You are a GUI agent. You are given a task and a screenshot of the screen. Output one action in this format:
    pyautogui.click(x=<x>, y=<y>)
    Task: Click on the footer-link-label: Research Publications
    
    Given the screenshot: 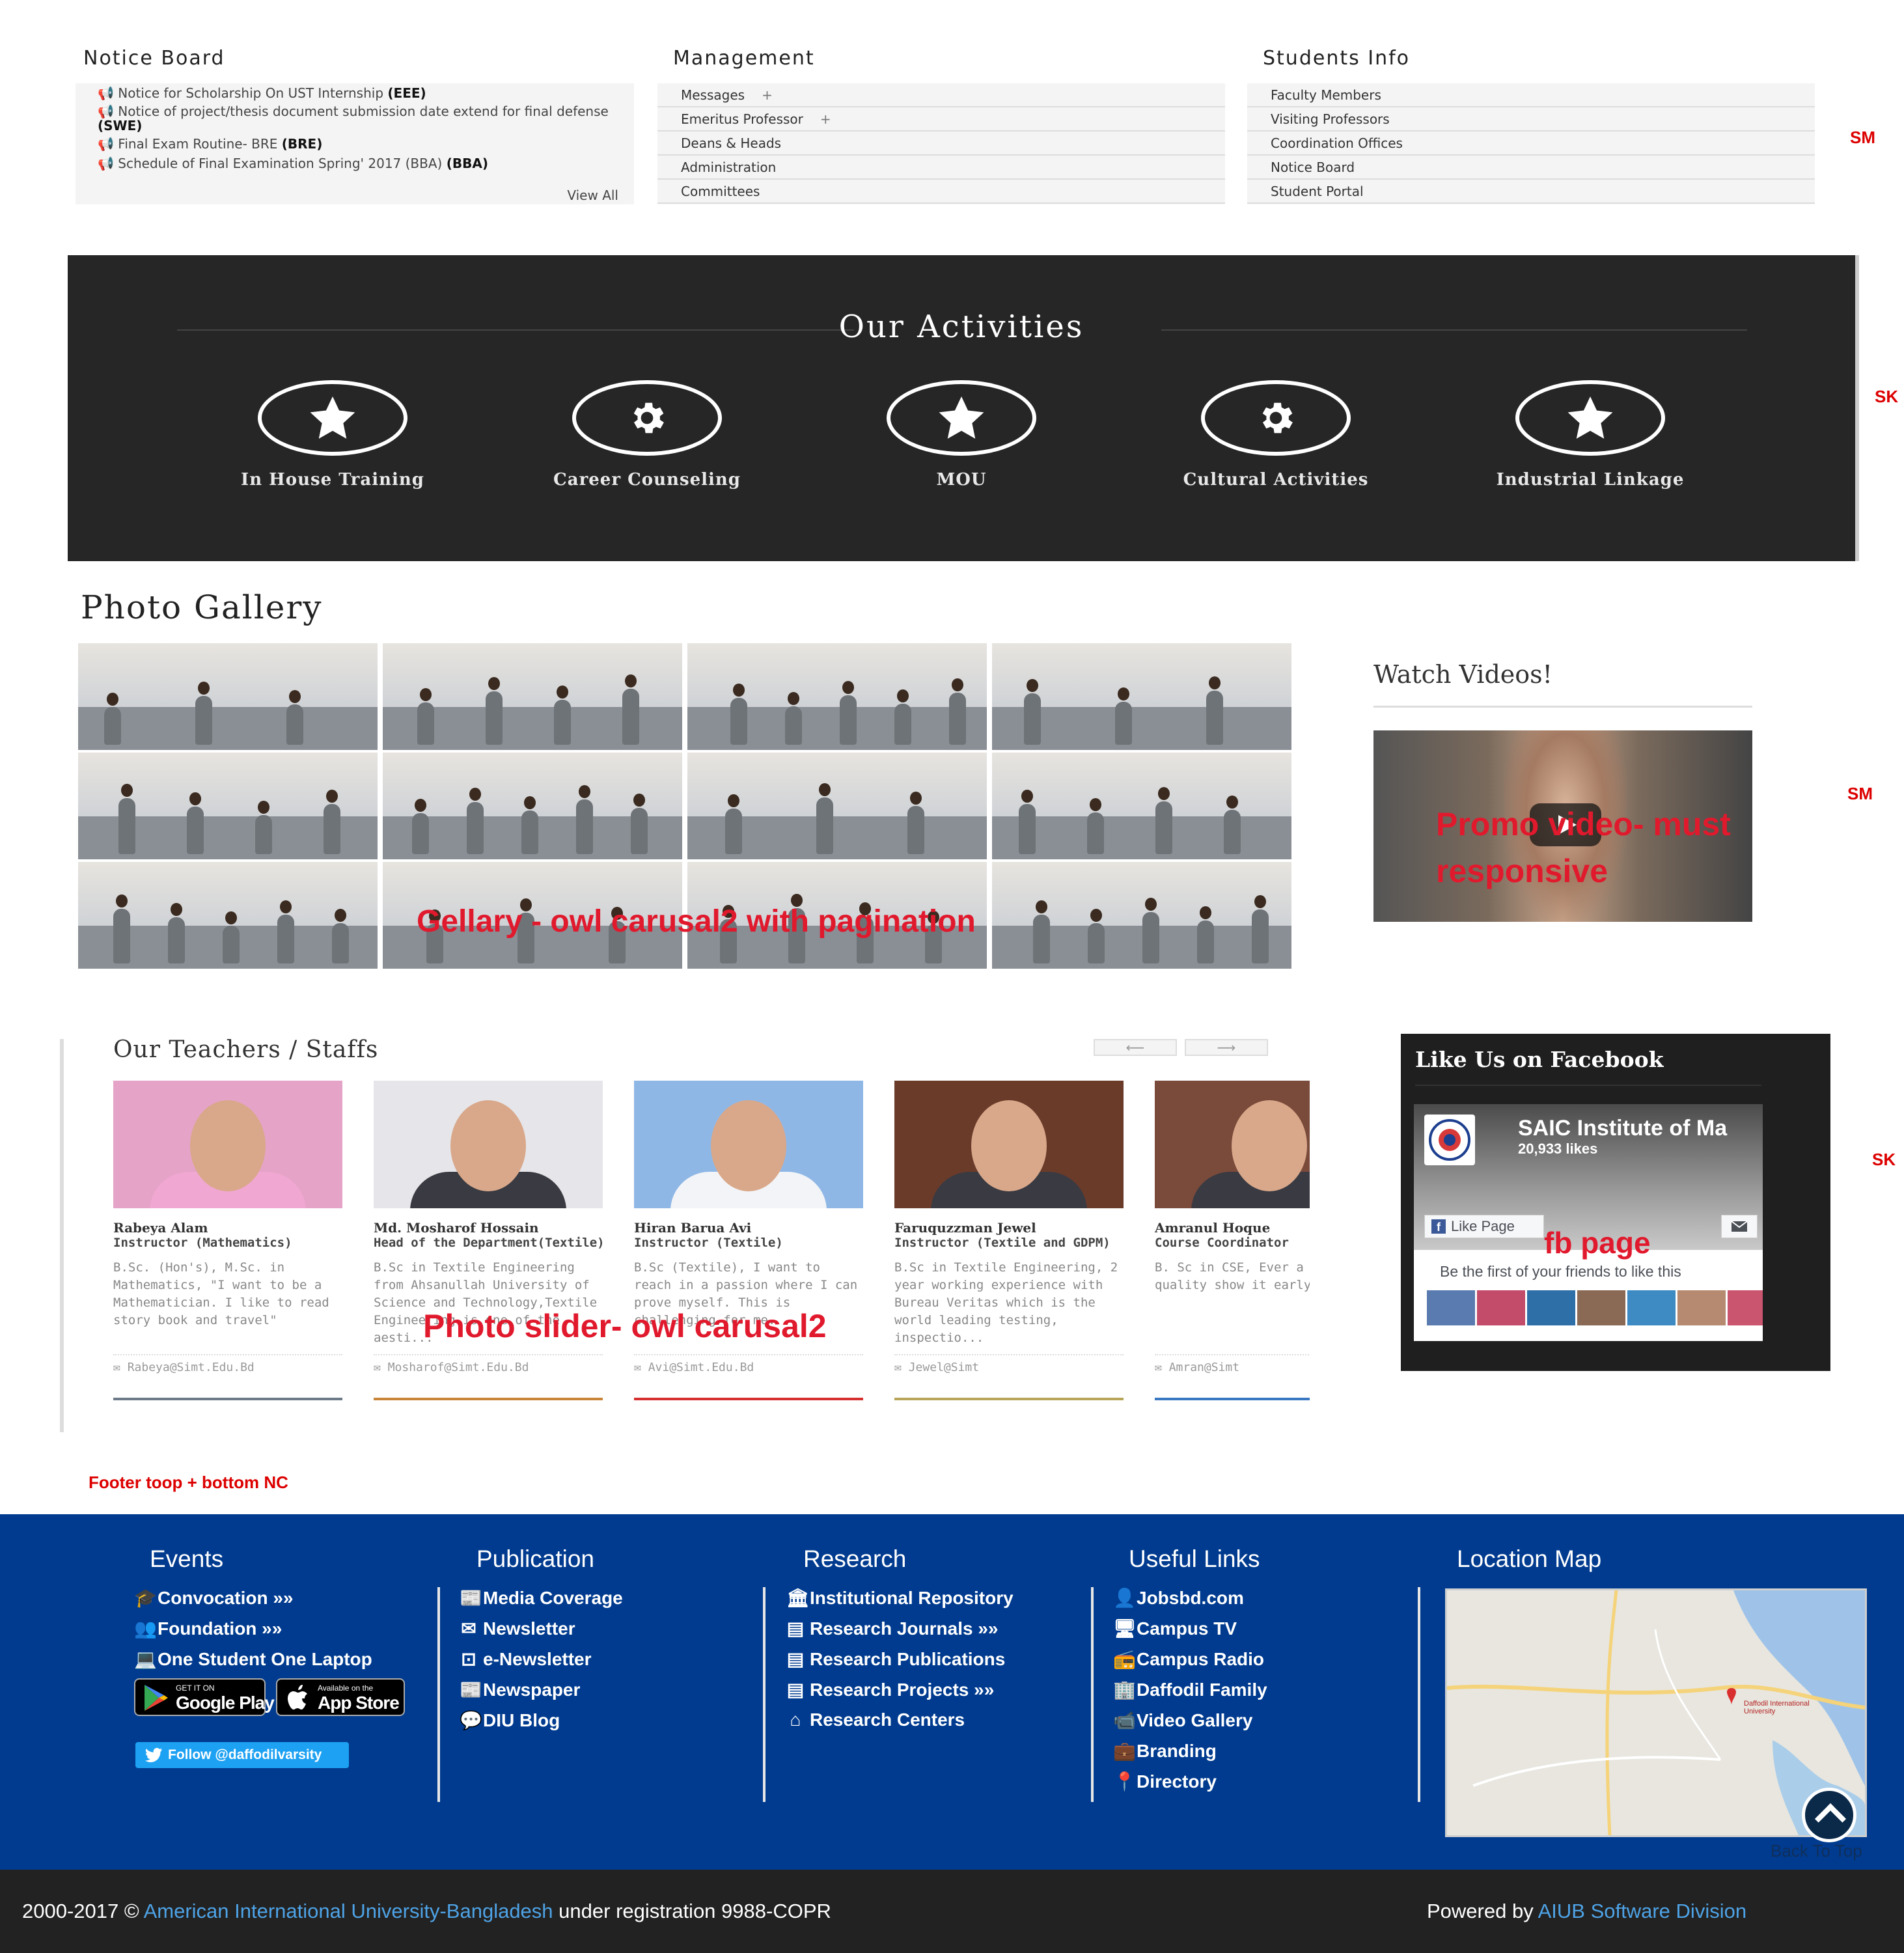 What is the action you would take?
    pyautogui.click(x=908, y=1659)
    